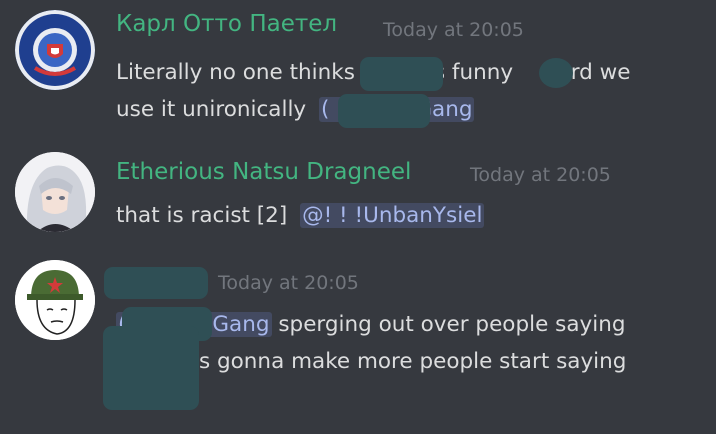 This screenshot has width=716, height=434. I want to click on emblem-icon, so click(55, 50).